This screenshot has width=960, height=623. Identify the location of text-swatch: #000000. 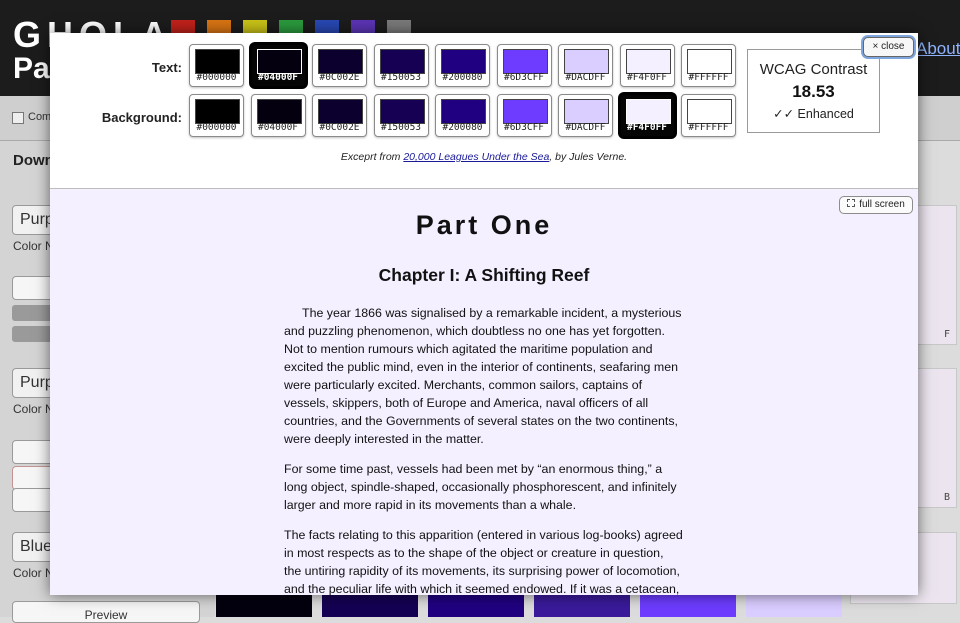
(216, 65).